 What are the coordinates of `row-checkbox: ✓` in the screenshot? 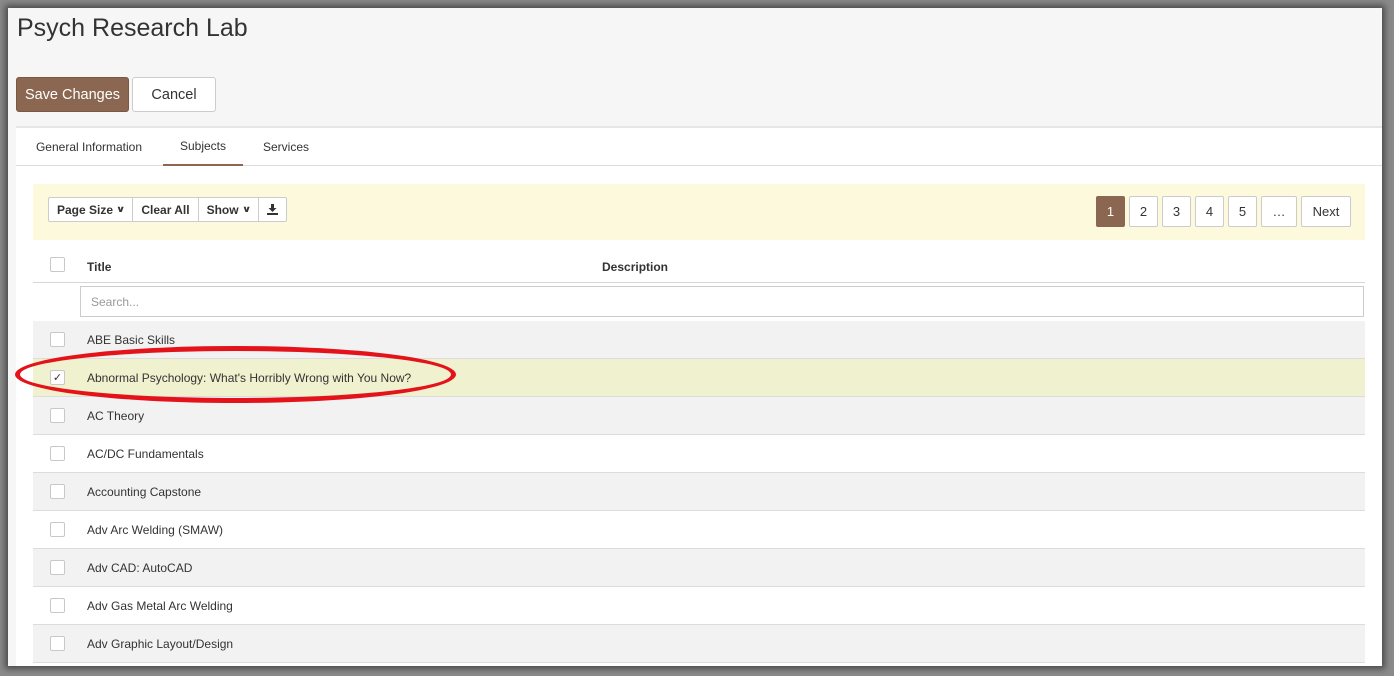 It's located at (57, 377).